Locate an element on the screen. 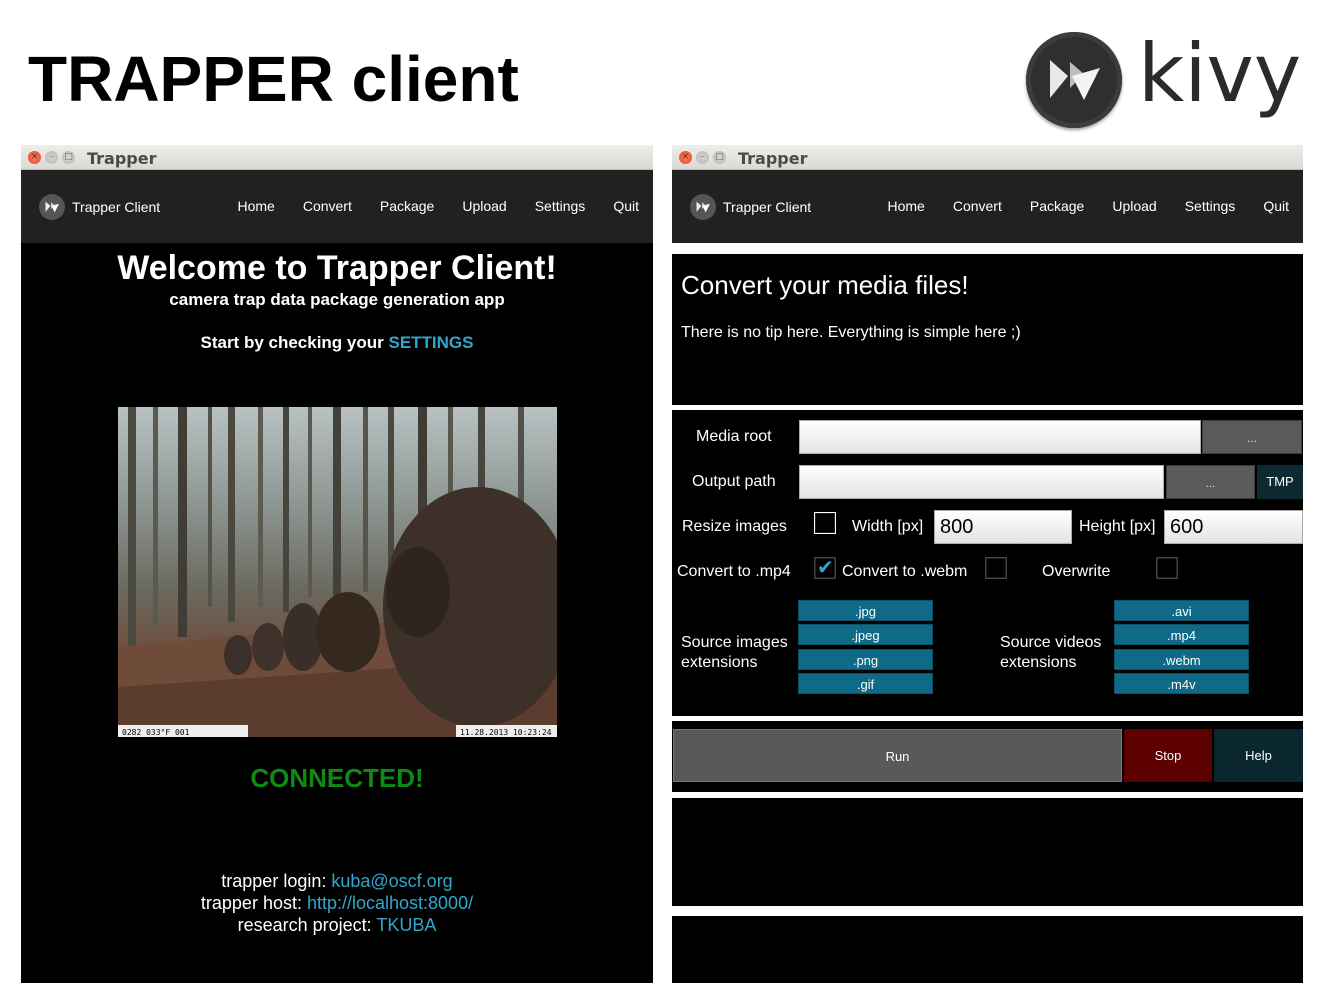  source-videos-label-2: extensions is located at coordinates (1038, 662).